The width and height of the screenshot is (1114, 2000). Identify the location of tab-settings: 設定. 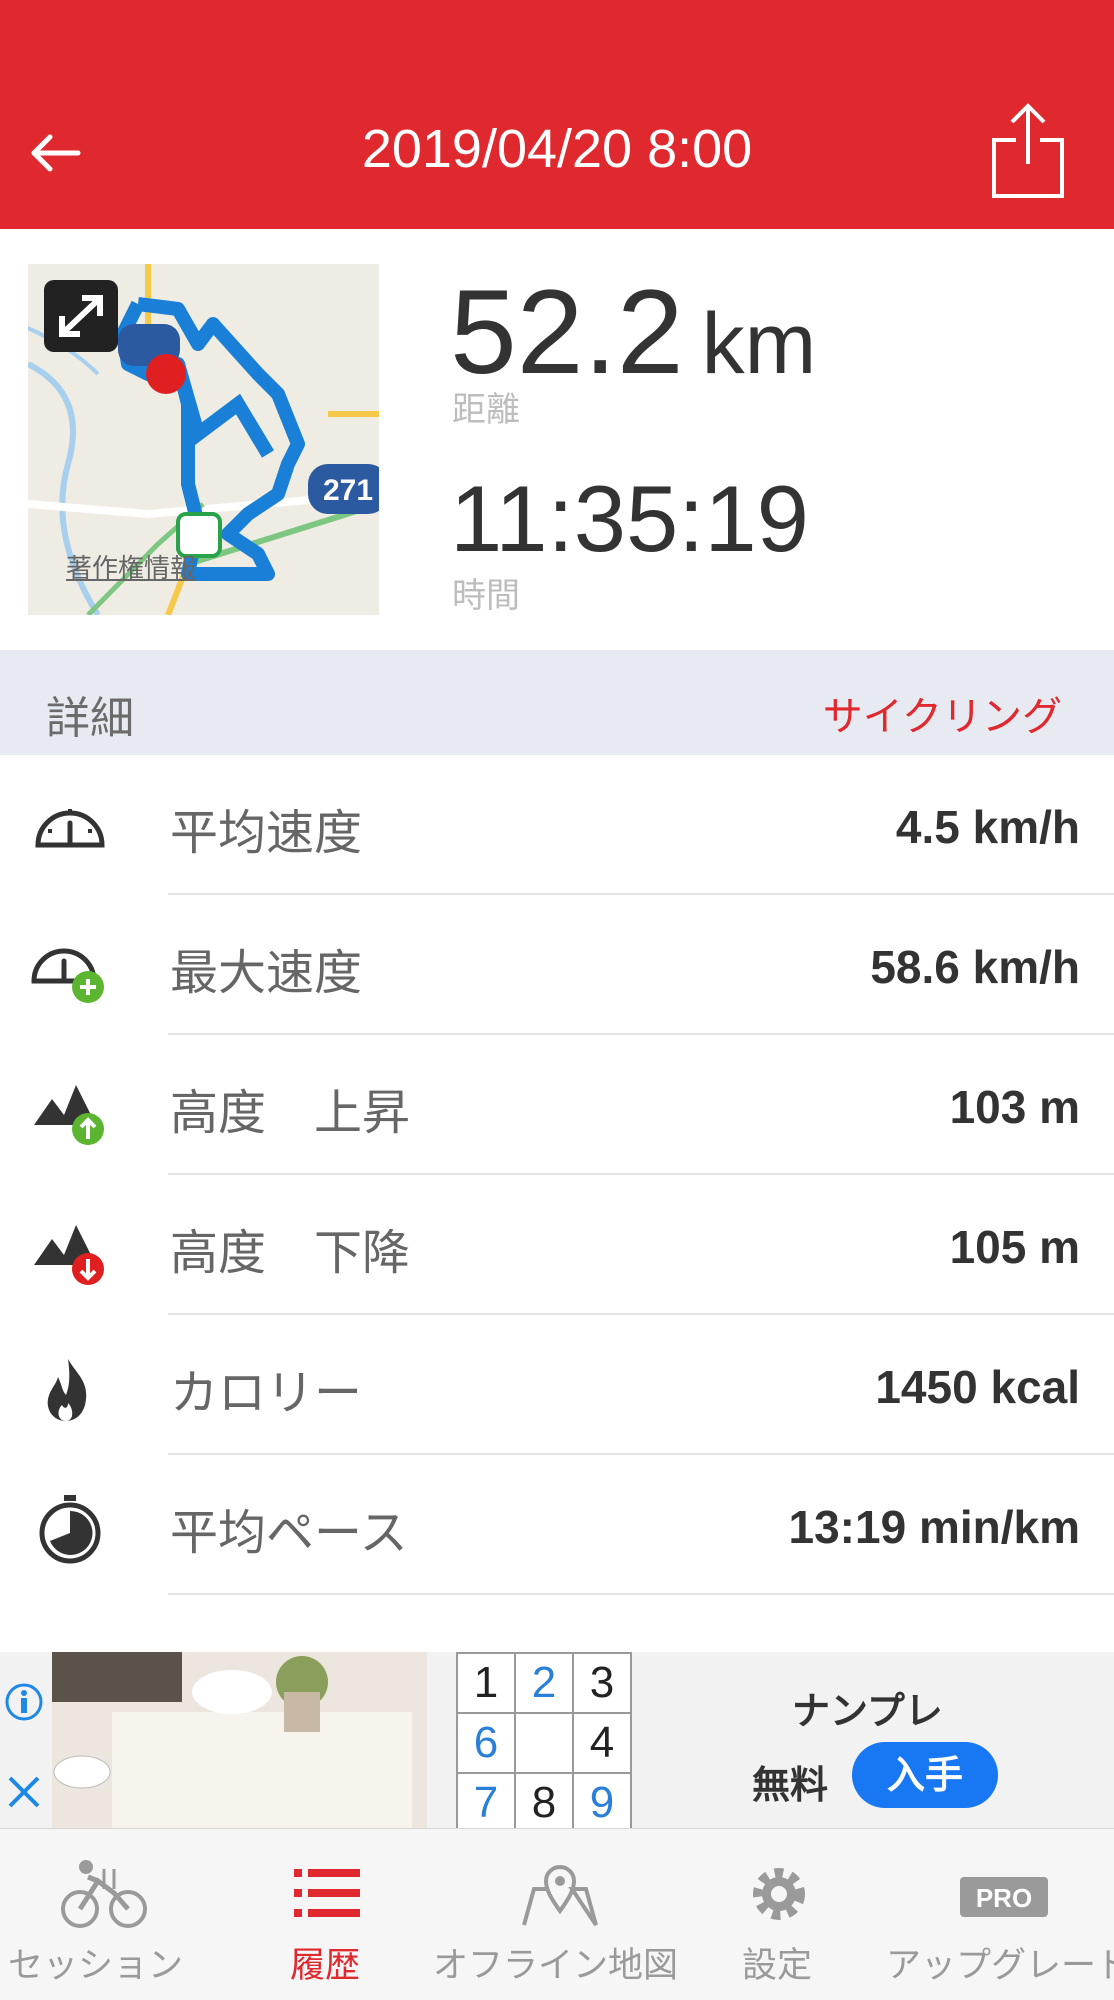
(780, 1914).